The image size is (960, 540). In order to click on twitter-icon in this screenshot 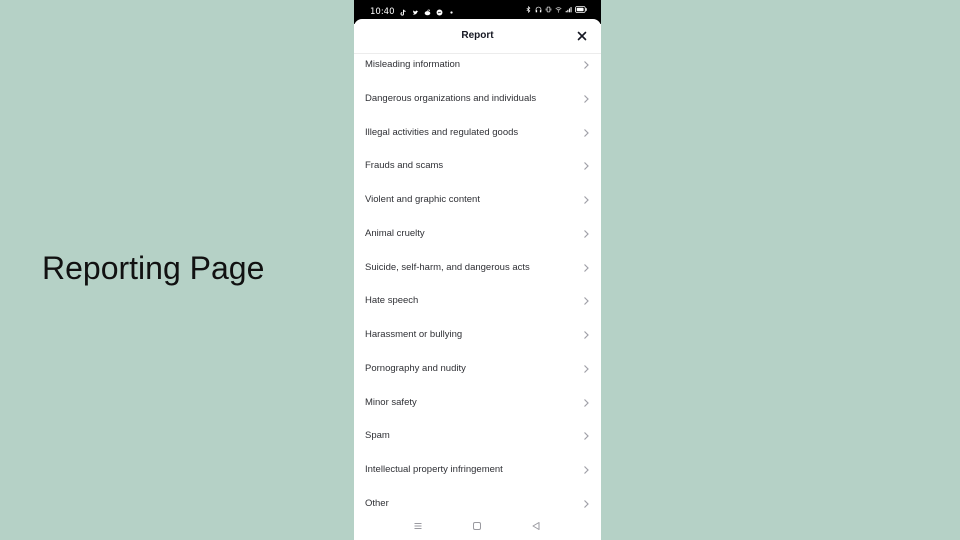, I will do `click(415, 12)`.